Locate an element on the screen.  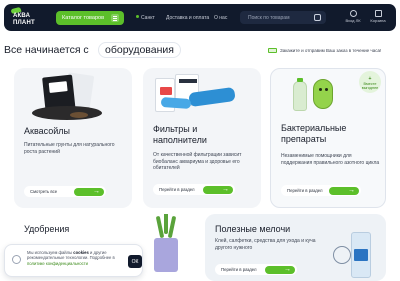
logo-text-line2: ПЛАНТ is located at coordinates (24, 23).